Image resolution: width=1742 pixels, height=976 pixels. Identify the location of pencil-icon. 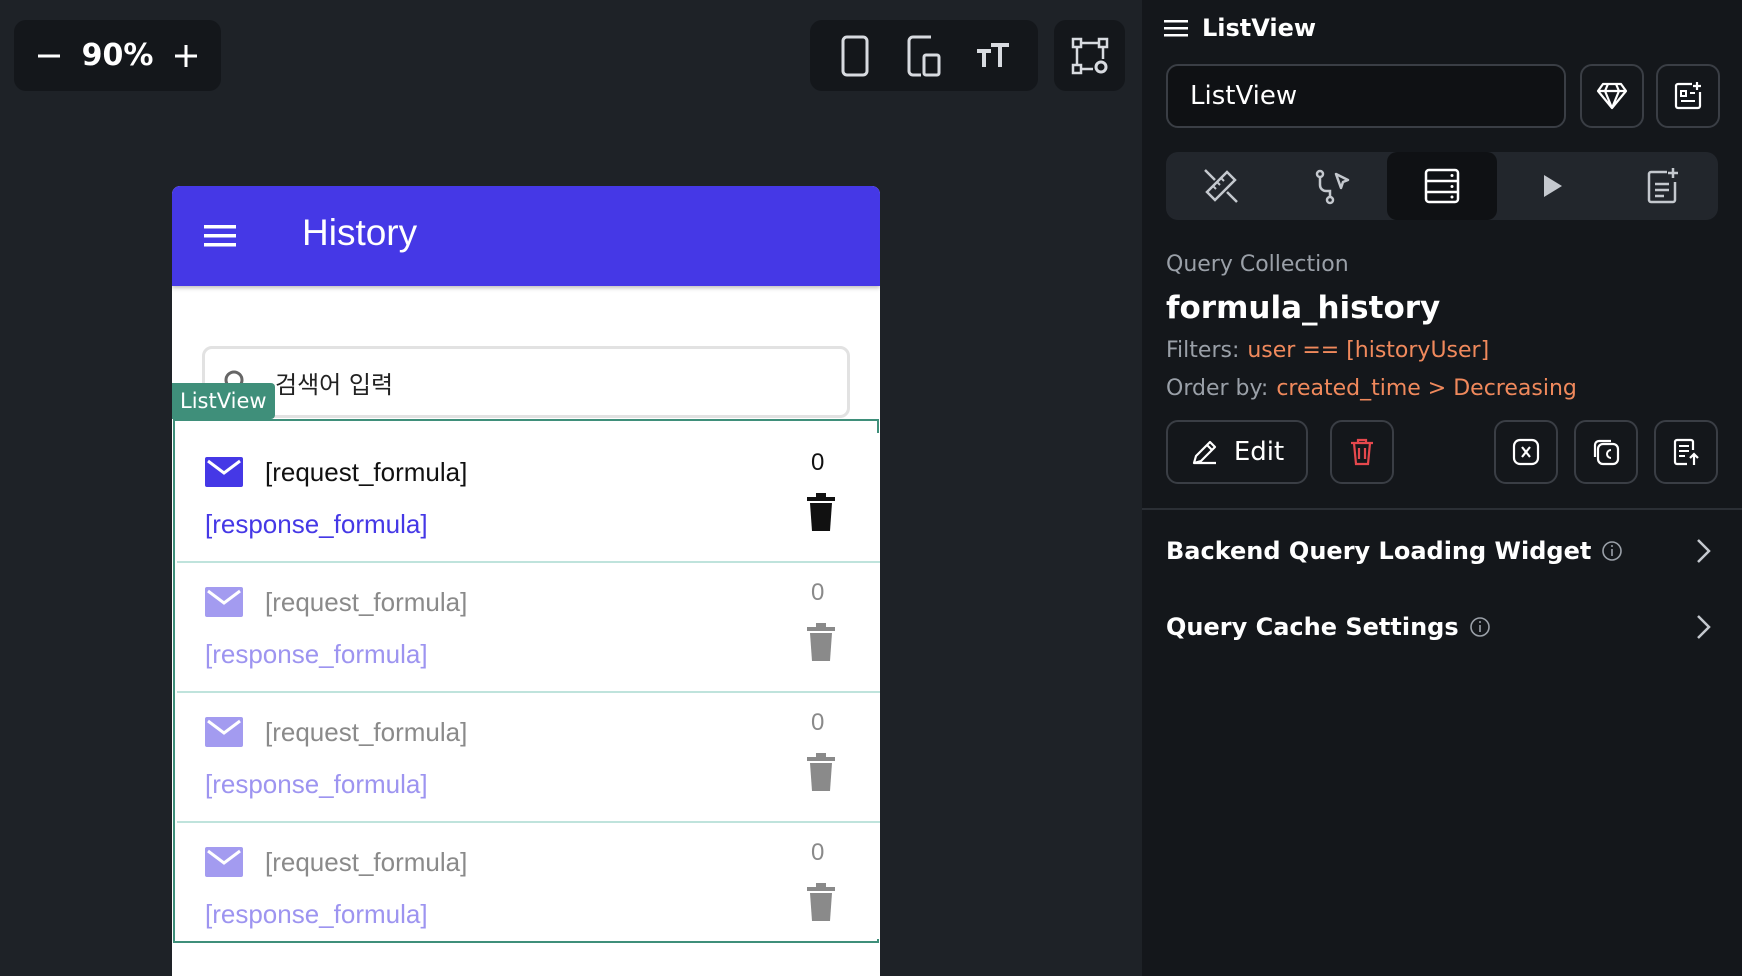
(1204, 452).